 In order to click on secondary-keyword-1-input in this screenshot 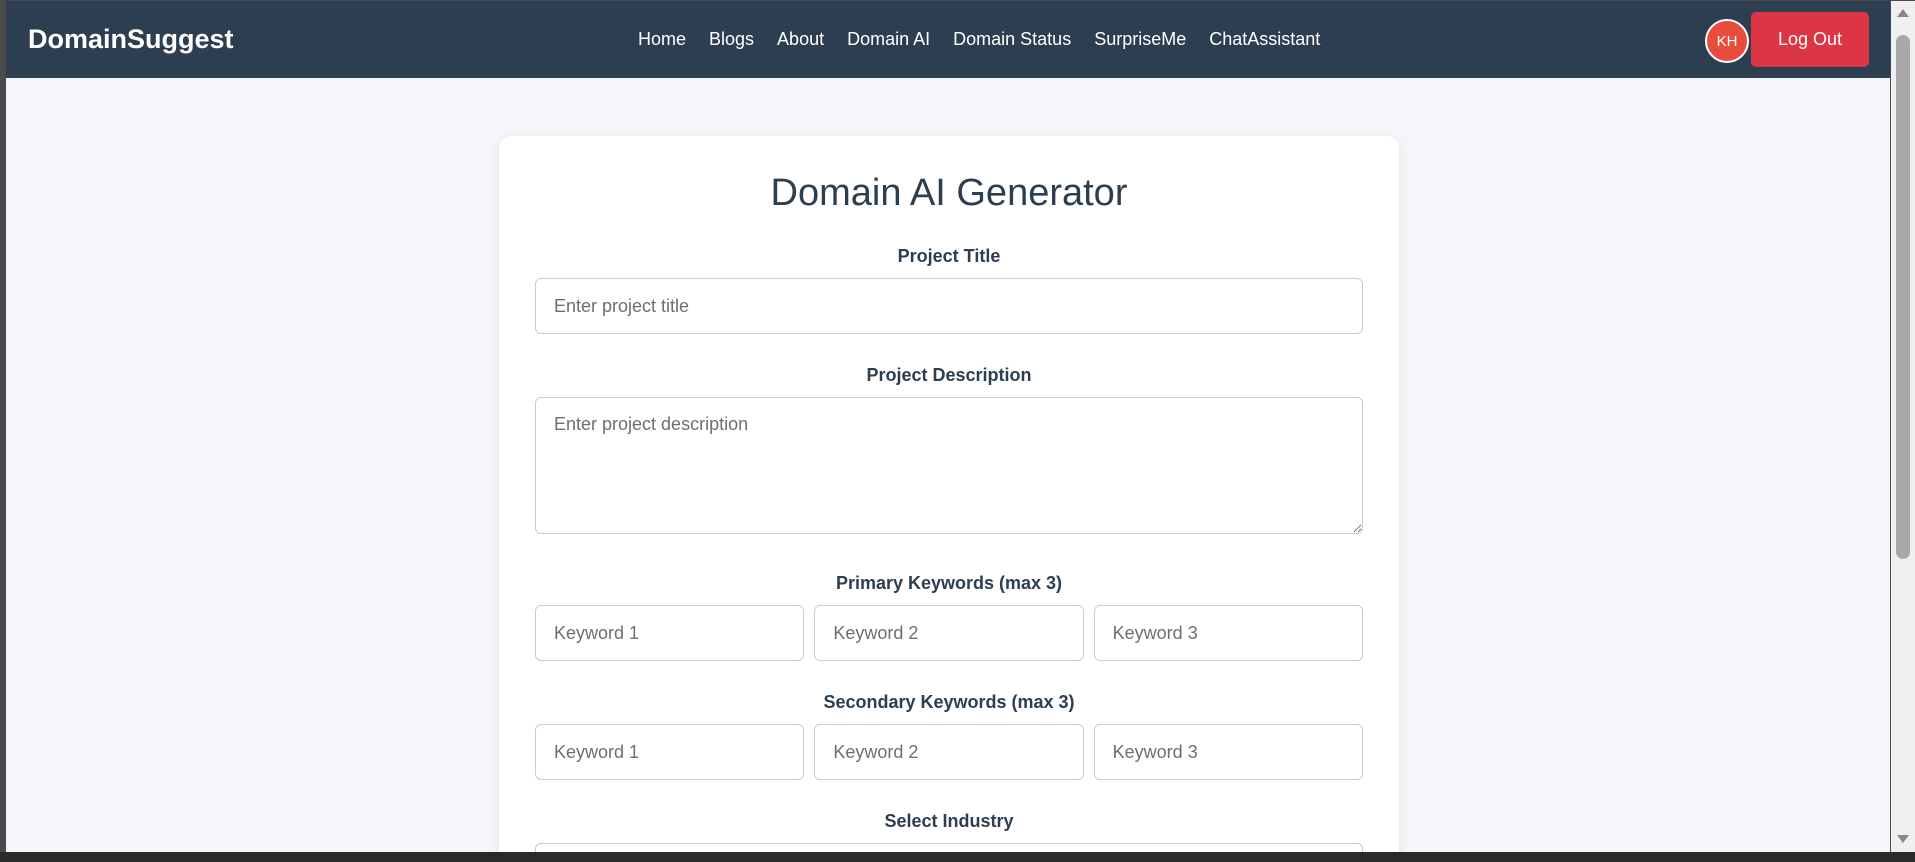, I will do `click(670, 752)`.